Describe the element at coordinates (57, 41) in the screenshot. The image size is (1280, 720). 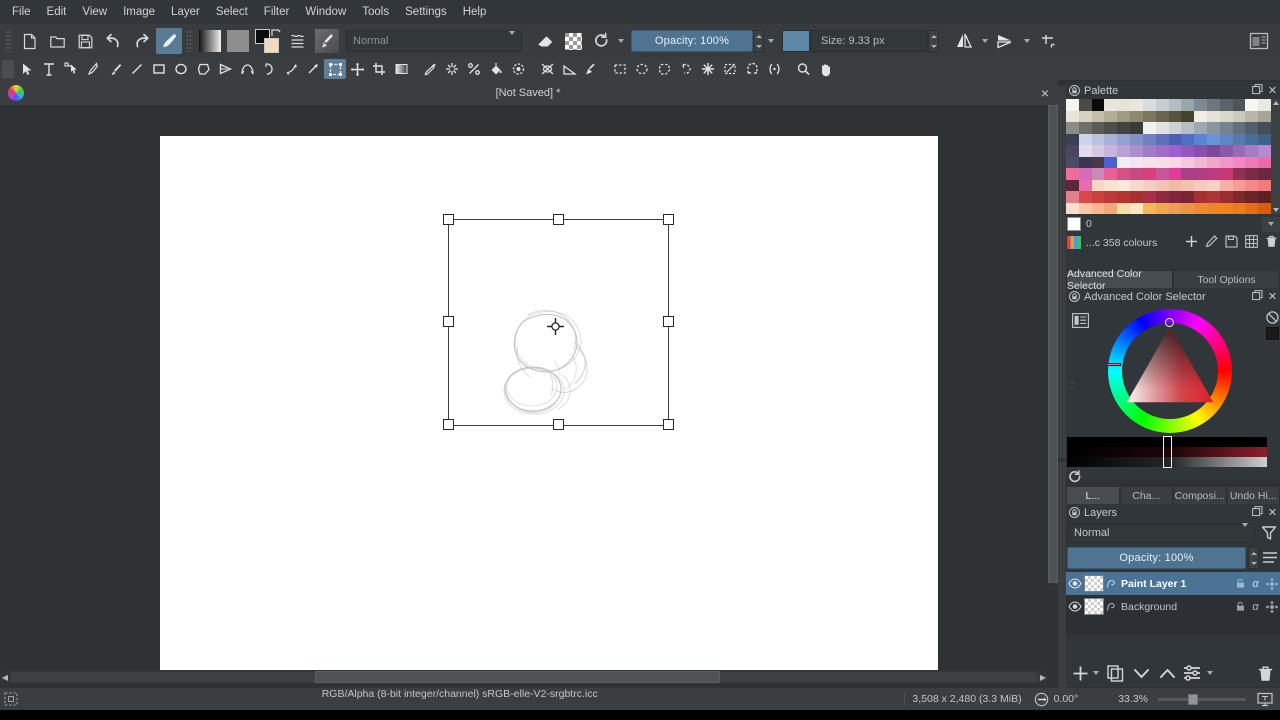
I see `open-document-icon` at that location.